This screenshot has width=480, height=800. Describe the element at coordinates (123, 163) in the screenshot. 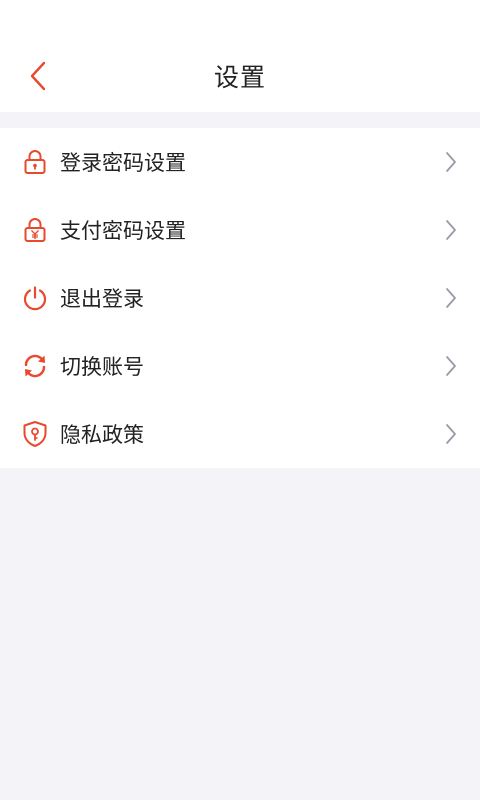

I see `menu-item-label: 登录密码设置` at that location.